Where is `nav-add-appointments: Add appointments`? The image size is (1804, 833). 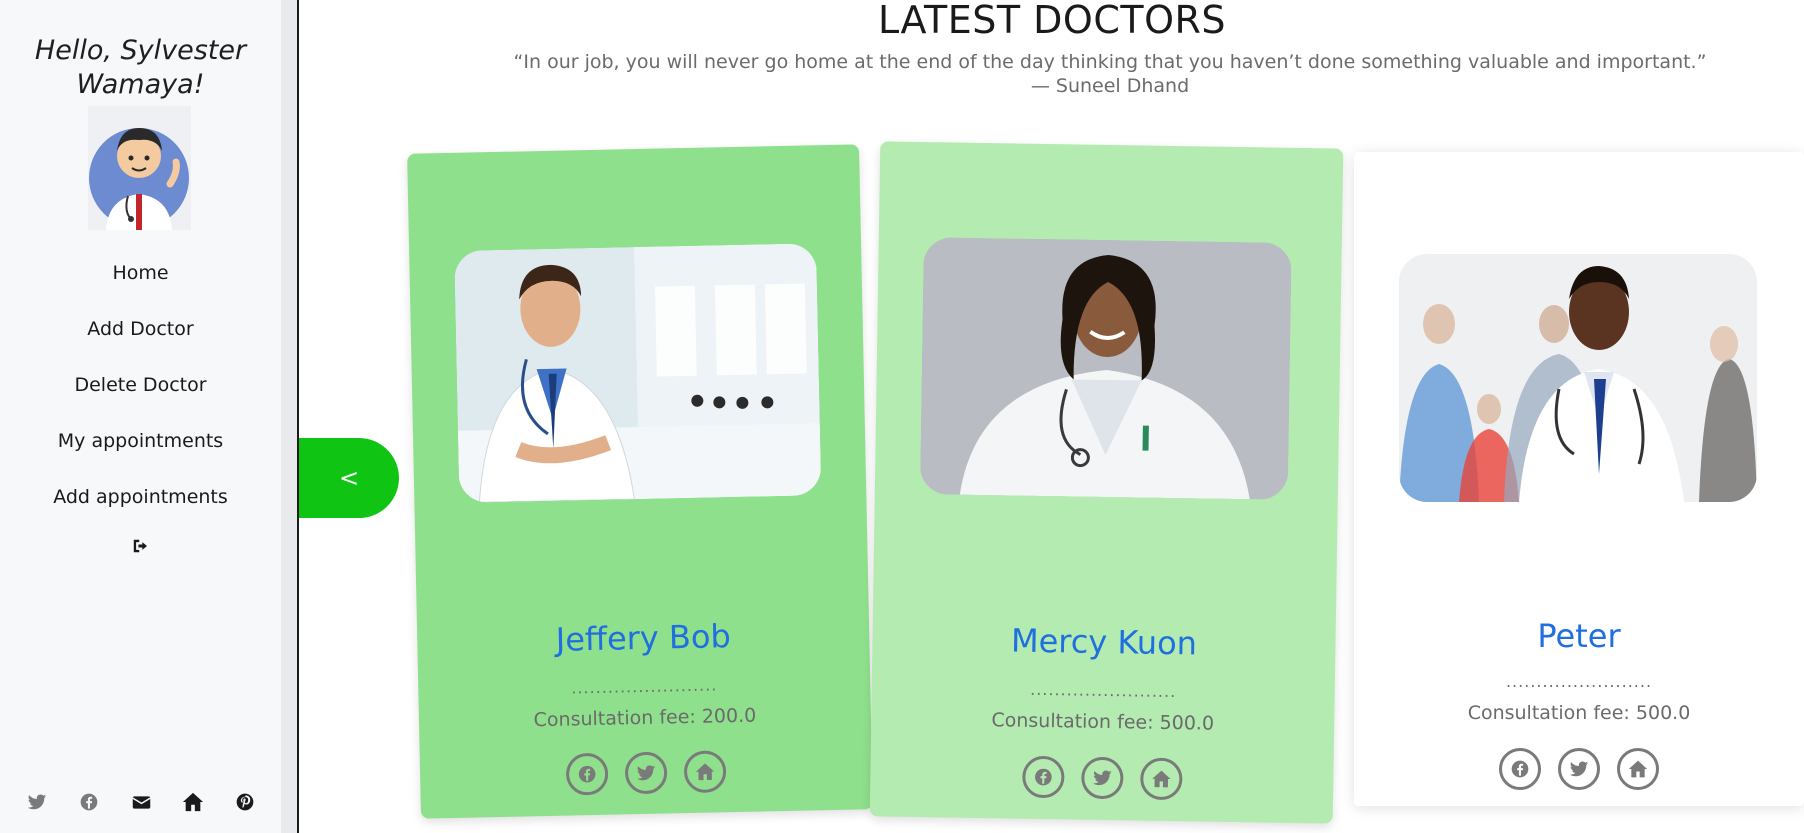 nav-add-appointments: Add appointments is located at coordinates (140, 497).